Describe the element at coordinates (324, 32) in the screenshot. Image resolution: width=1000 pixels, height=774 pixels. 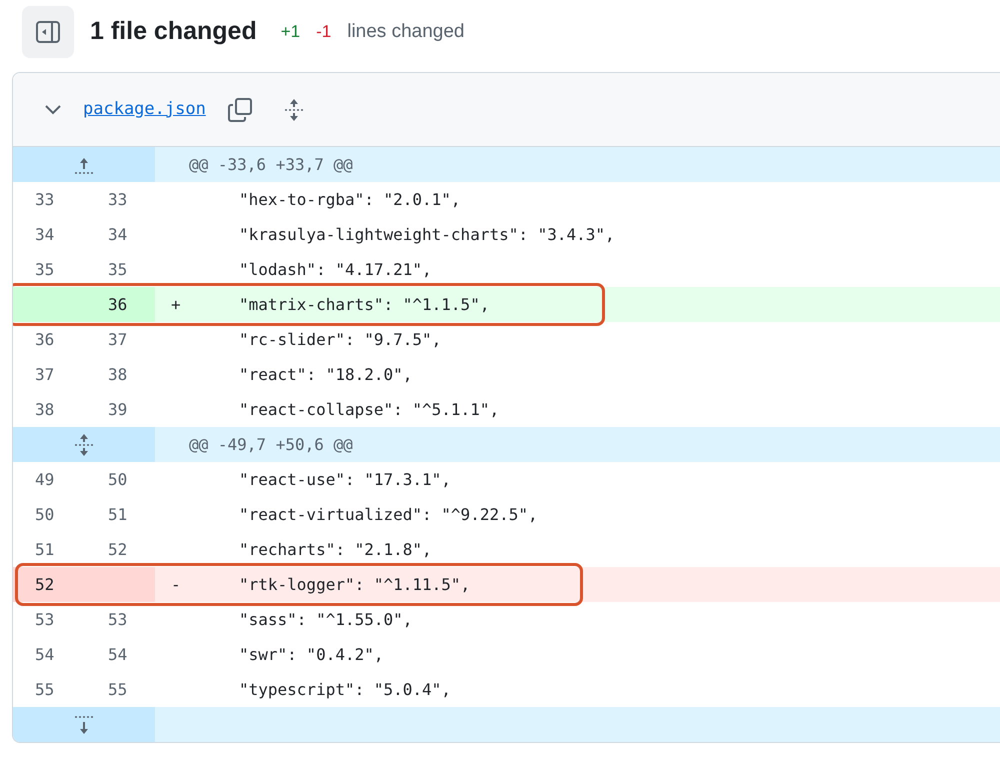
I see `deletions-count: -1` at that location.